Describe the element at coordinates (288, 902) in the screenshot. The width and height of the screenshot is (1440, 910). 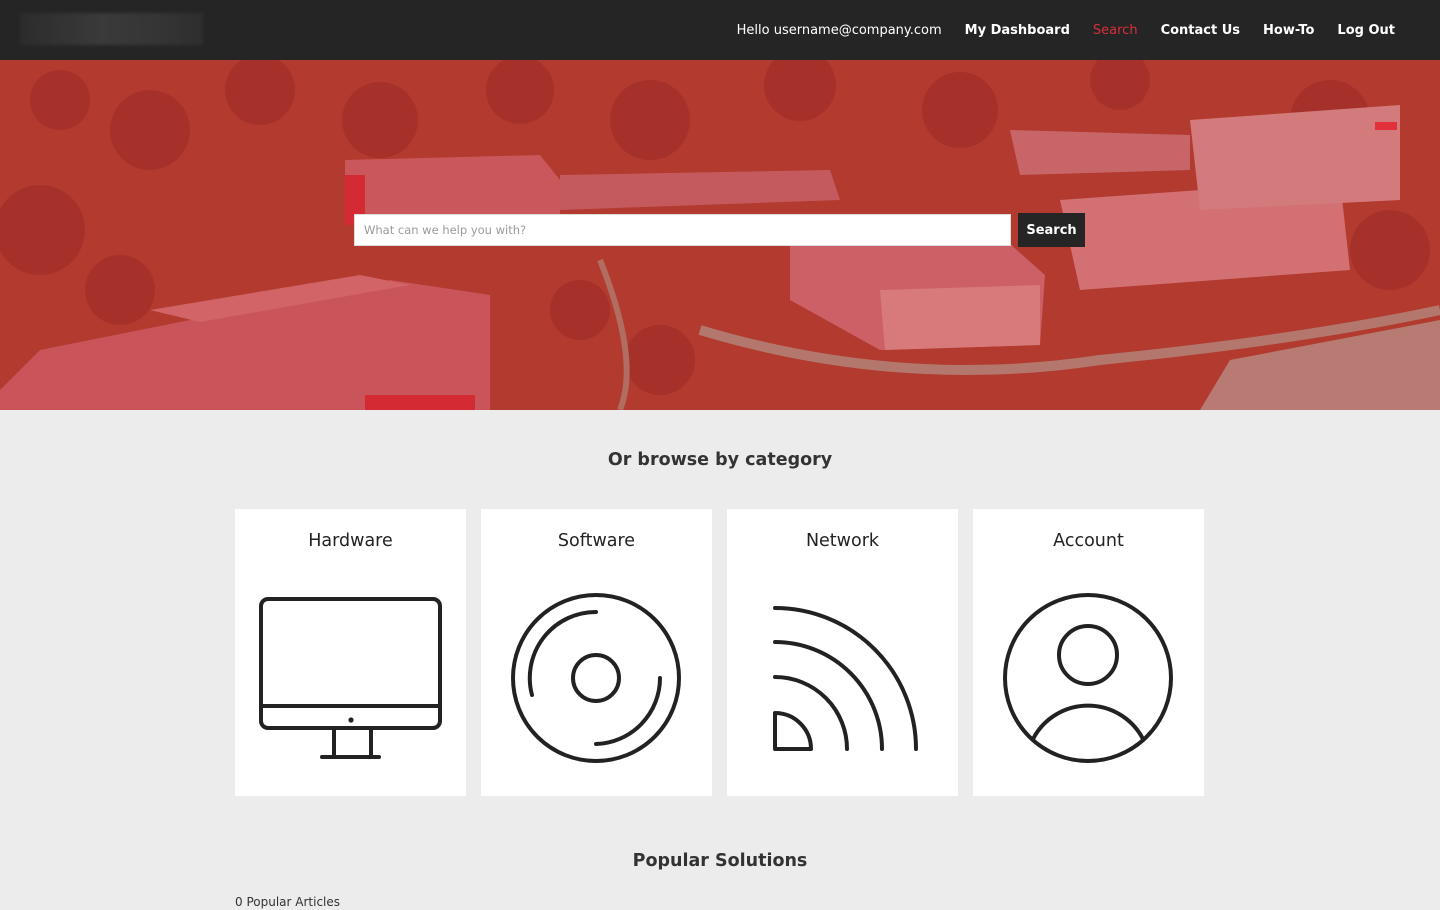
I see `popular-count: 0 Popular Articles` at that location.